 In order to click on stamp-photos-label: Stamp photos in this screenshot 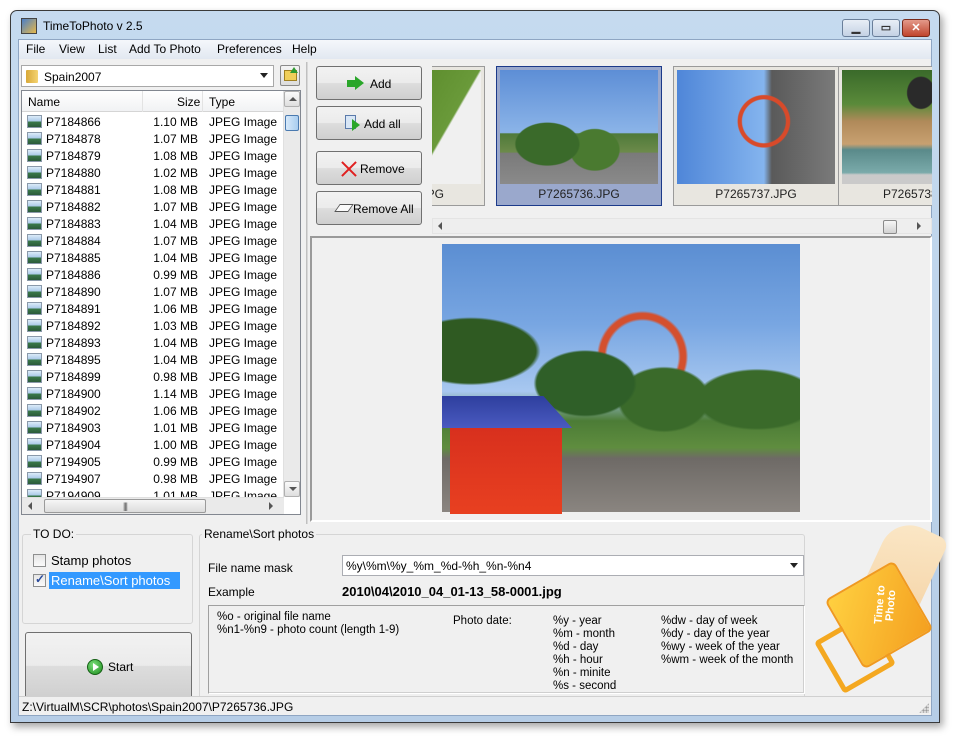, I will do `click(91, 560)`.